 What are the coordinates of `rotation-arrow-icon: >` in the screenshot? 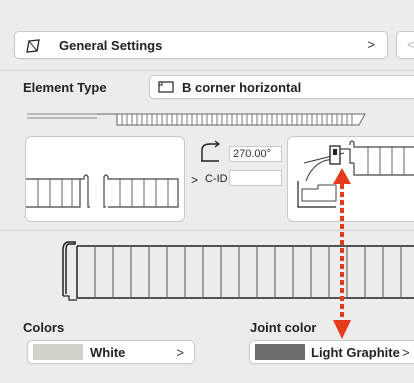 It's located at (195, 180).